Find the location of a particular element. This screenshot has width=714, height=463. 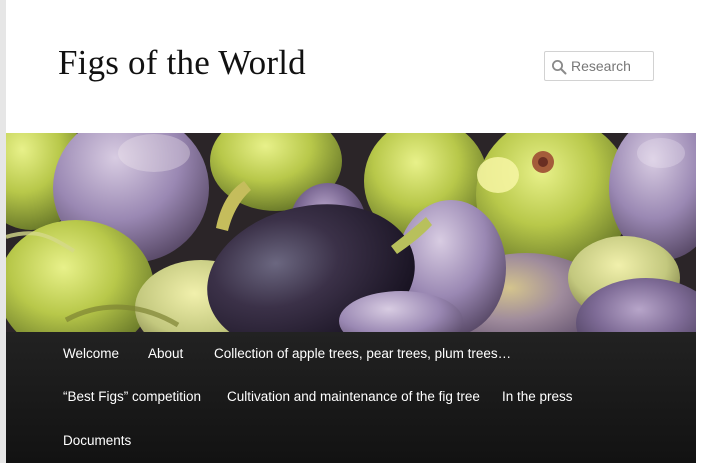

nav-item-best-figs-competition: “Best Figs” competition is located at coordinates (132, 397).